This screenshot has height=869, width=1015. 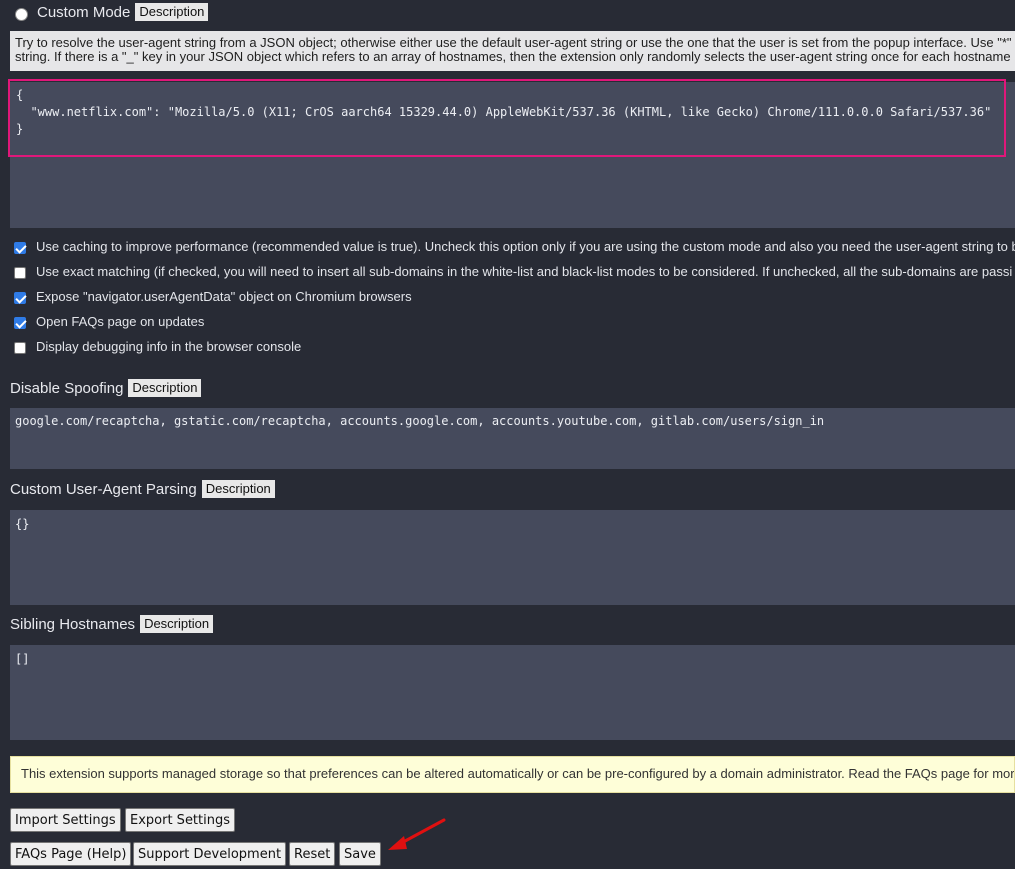 What do you see at coordinates (312, 854) in the screenshot?
I see `reset-button: Reset` at bounding box center [312, 854].